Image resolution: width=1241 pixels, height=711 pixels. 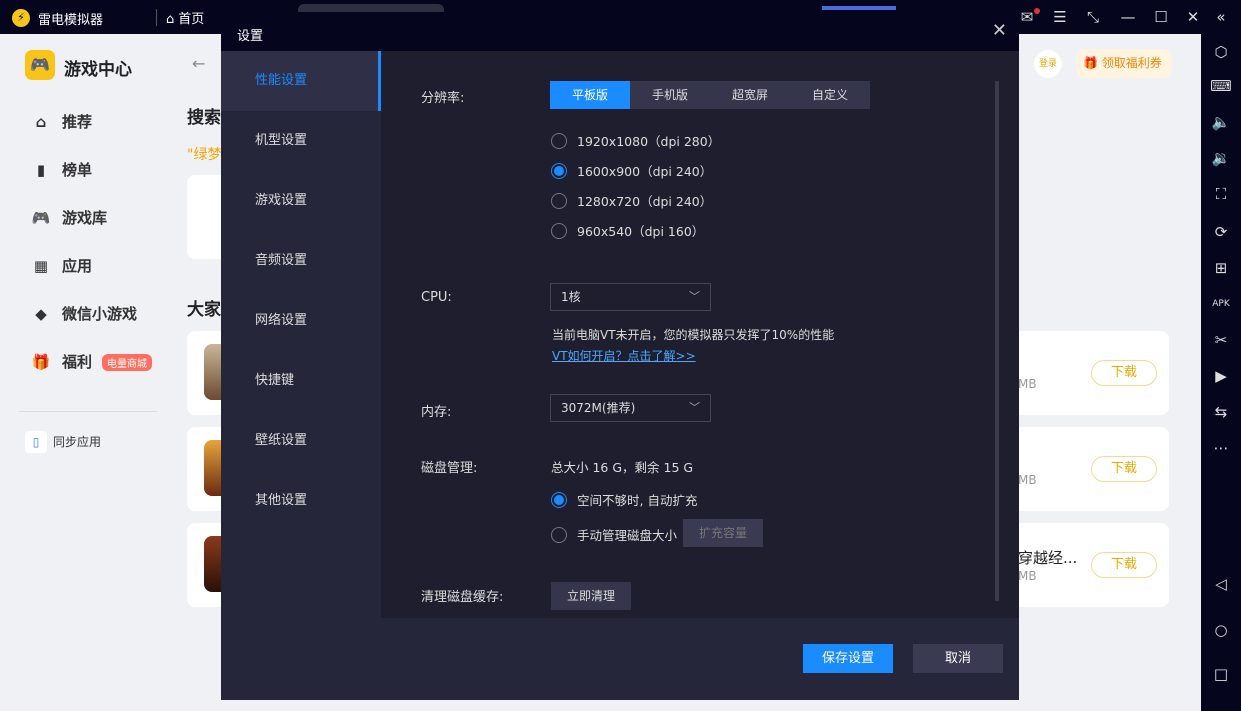 I want to click on dialog-header: 设置 ✕, so click(x=620, y=33).